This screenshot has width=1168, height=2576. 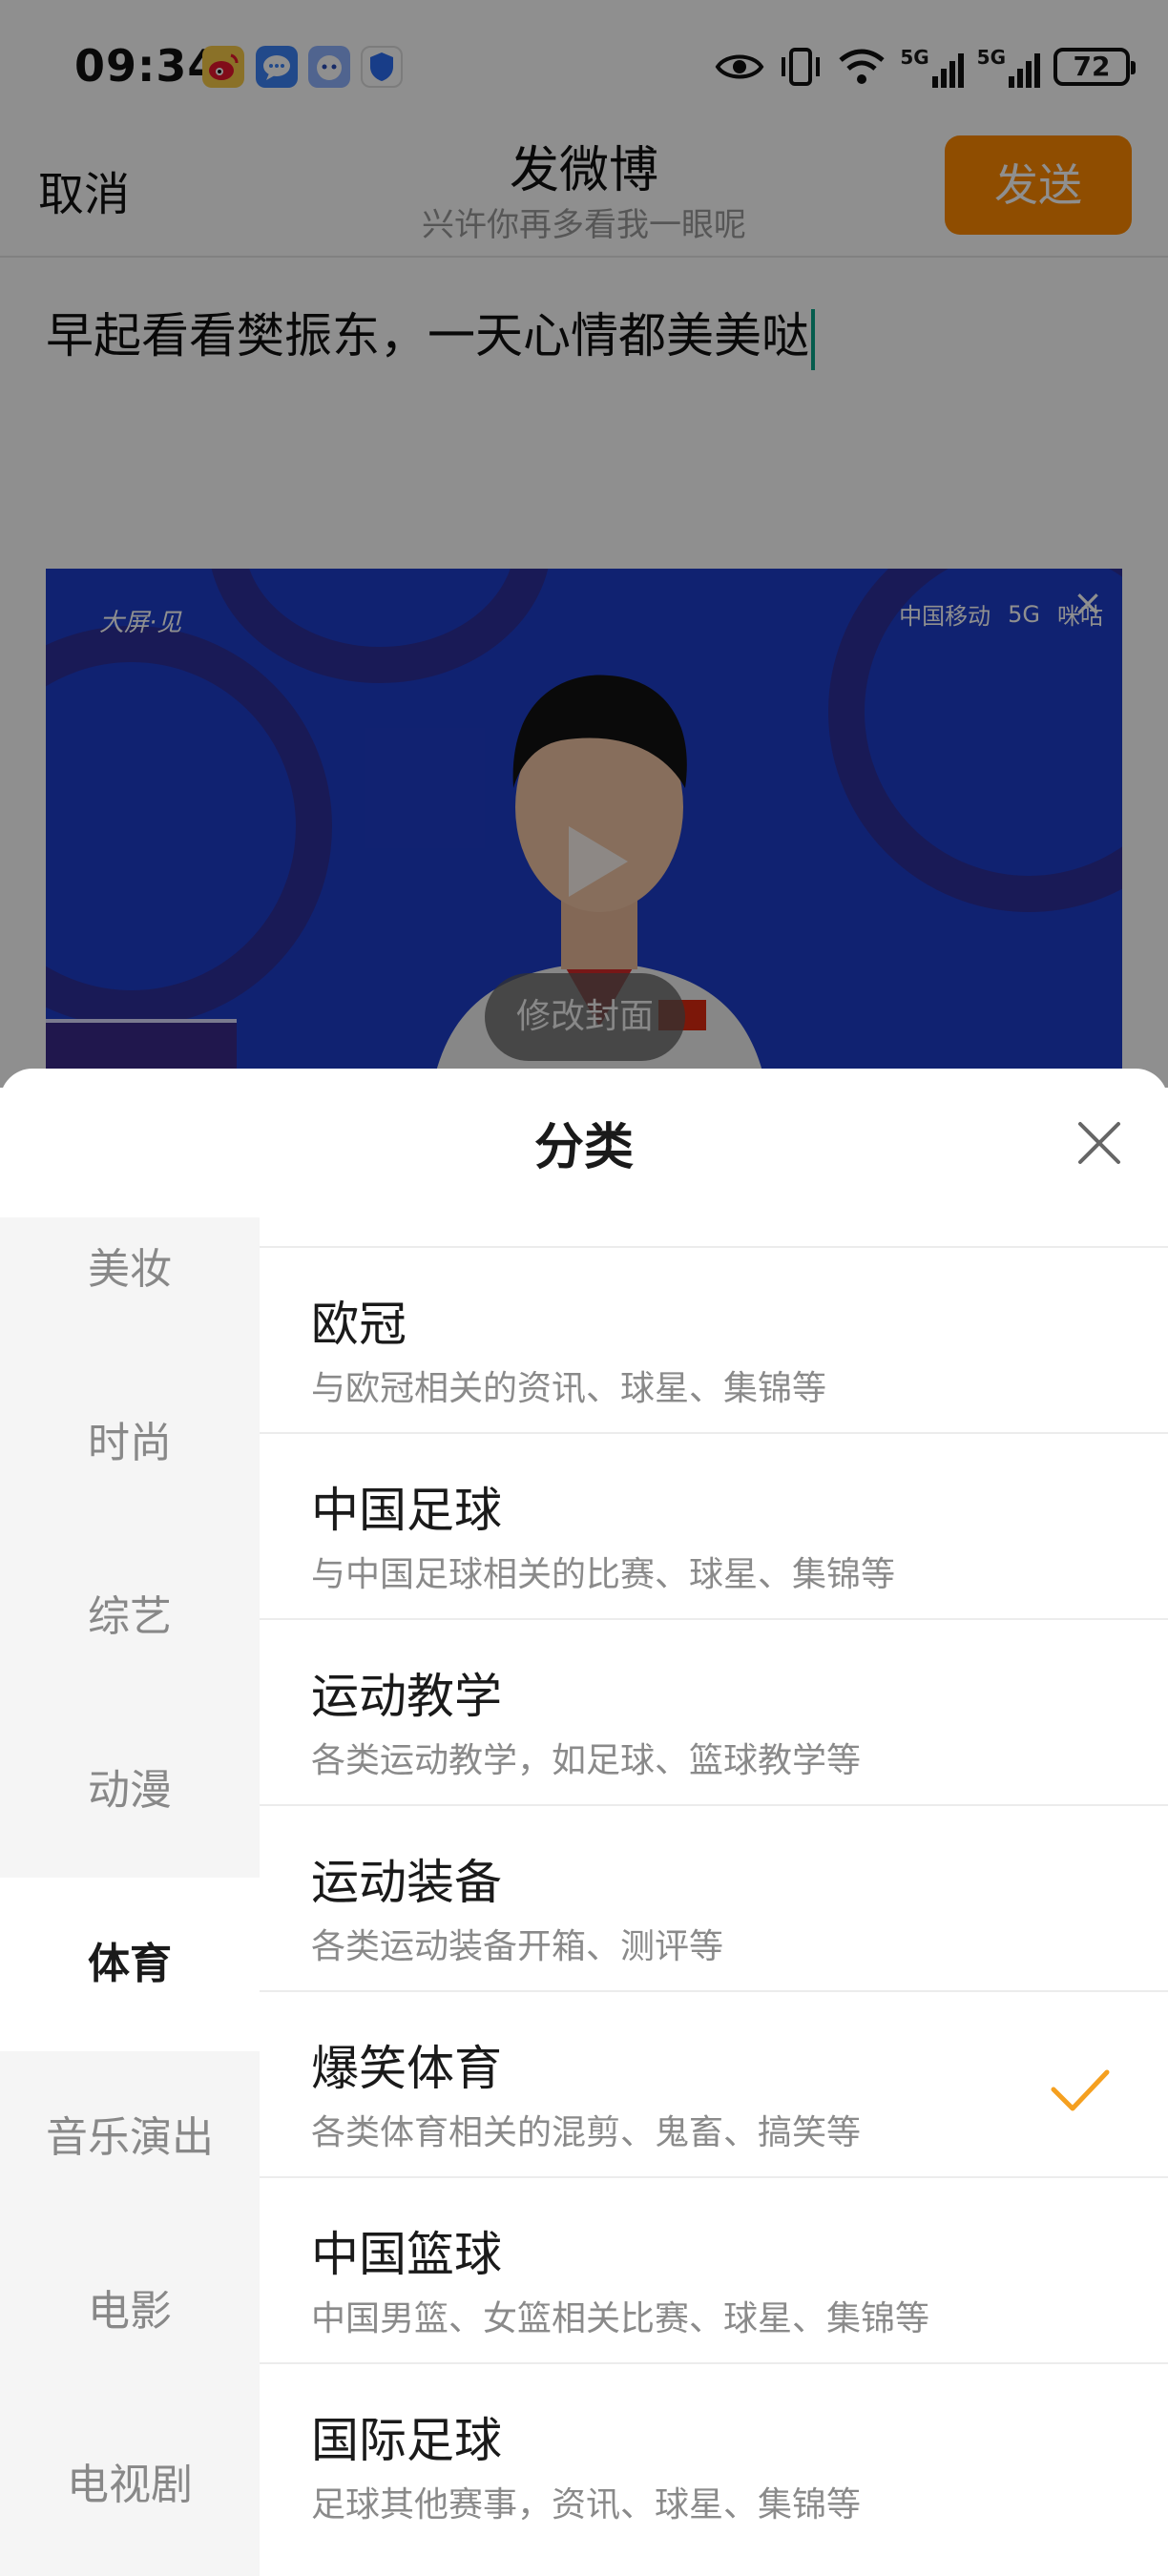 What do you see at coordinates (130, 1791) in the screenshot?
I see `sidebar-item-anime: 动漫` at bounding box center [130, 1791].